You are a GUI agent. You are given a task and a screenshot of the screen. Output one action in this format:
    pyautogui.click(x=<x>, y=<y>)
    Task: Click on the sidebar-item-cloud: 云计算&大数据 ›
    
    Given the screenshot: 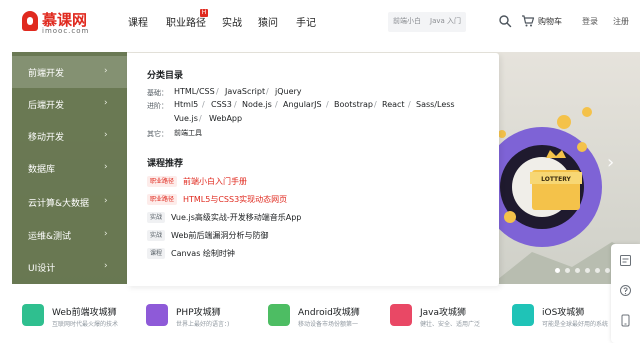 What is the action you would take?
    pyautogui.click(x=69, y=202)
    